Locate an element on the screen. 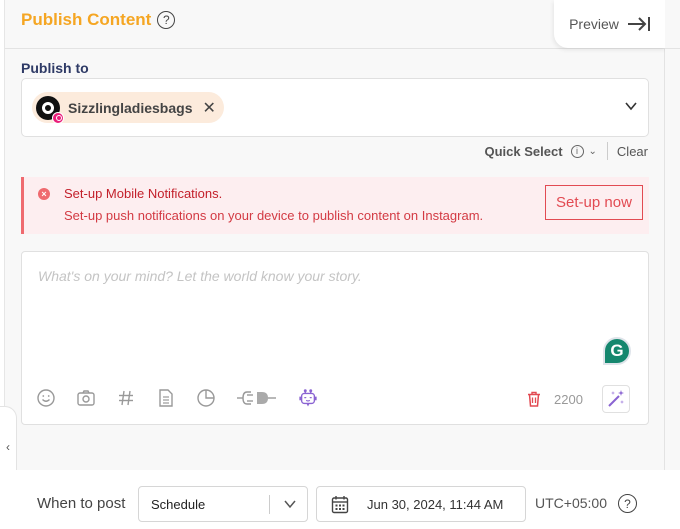 The height and width of the screenshot is (529, 680). timezone-label: UTC+05:00 is located at coordinates (571, 503).